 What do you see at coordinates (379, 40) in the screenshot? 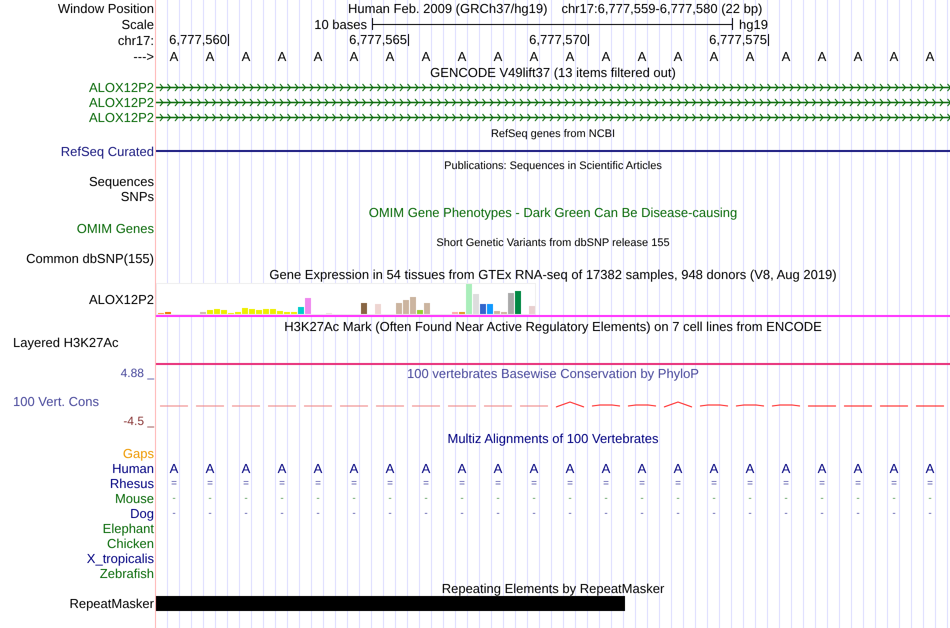
I see `position-tick-label: 6,777,565` at bounding box center [379, 40].